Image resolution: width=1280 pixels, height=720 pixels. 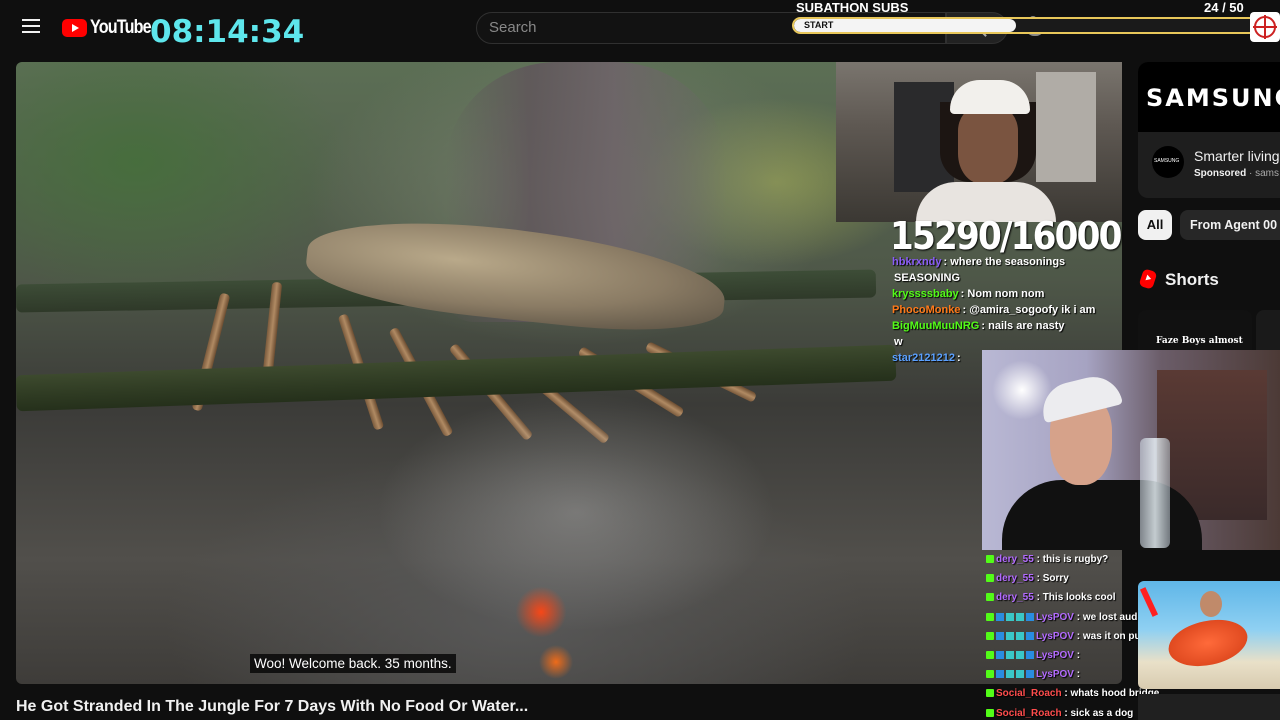 I want to click on smoke, so click(x=576, y=512).